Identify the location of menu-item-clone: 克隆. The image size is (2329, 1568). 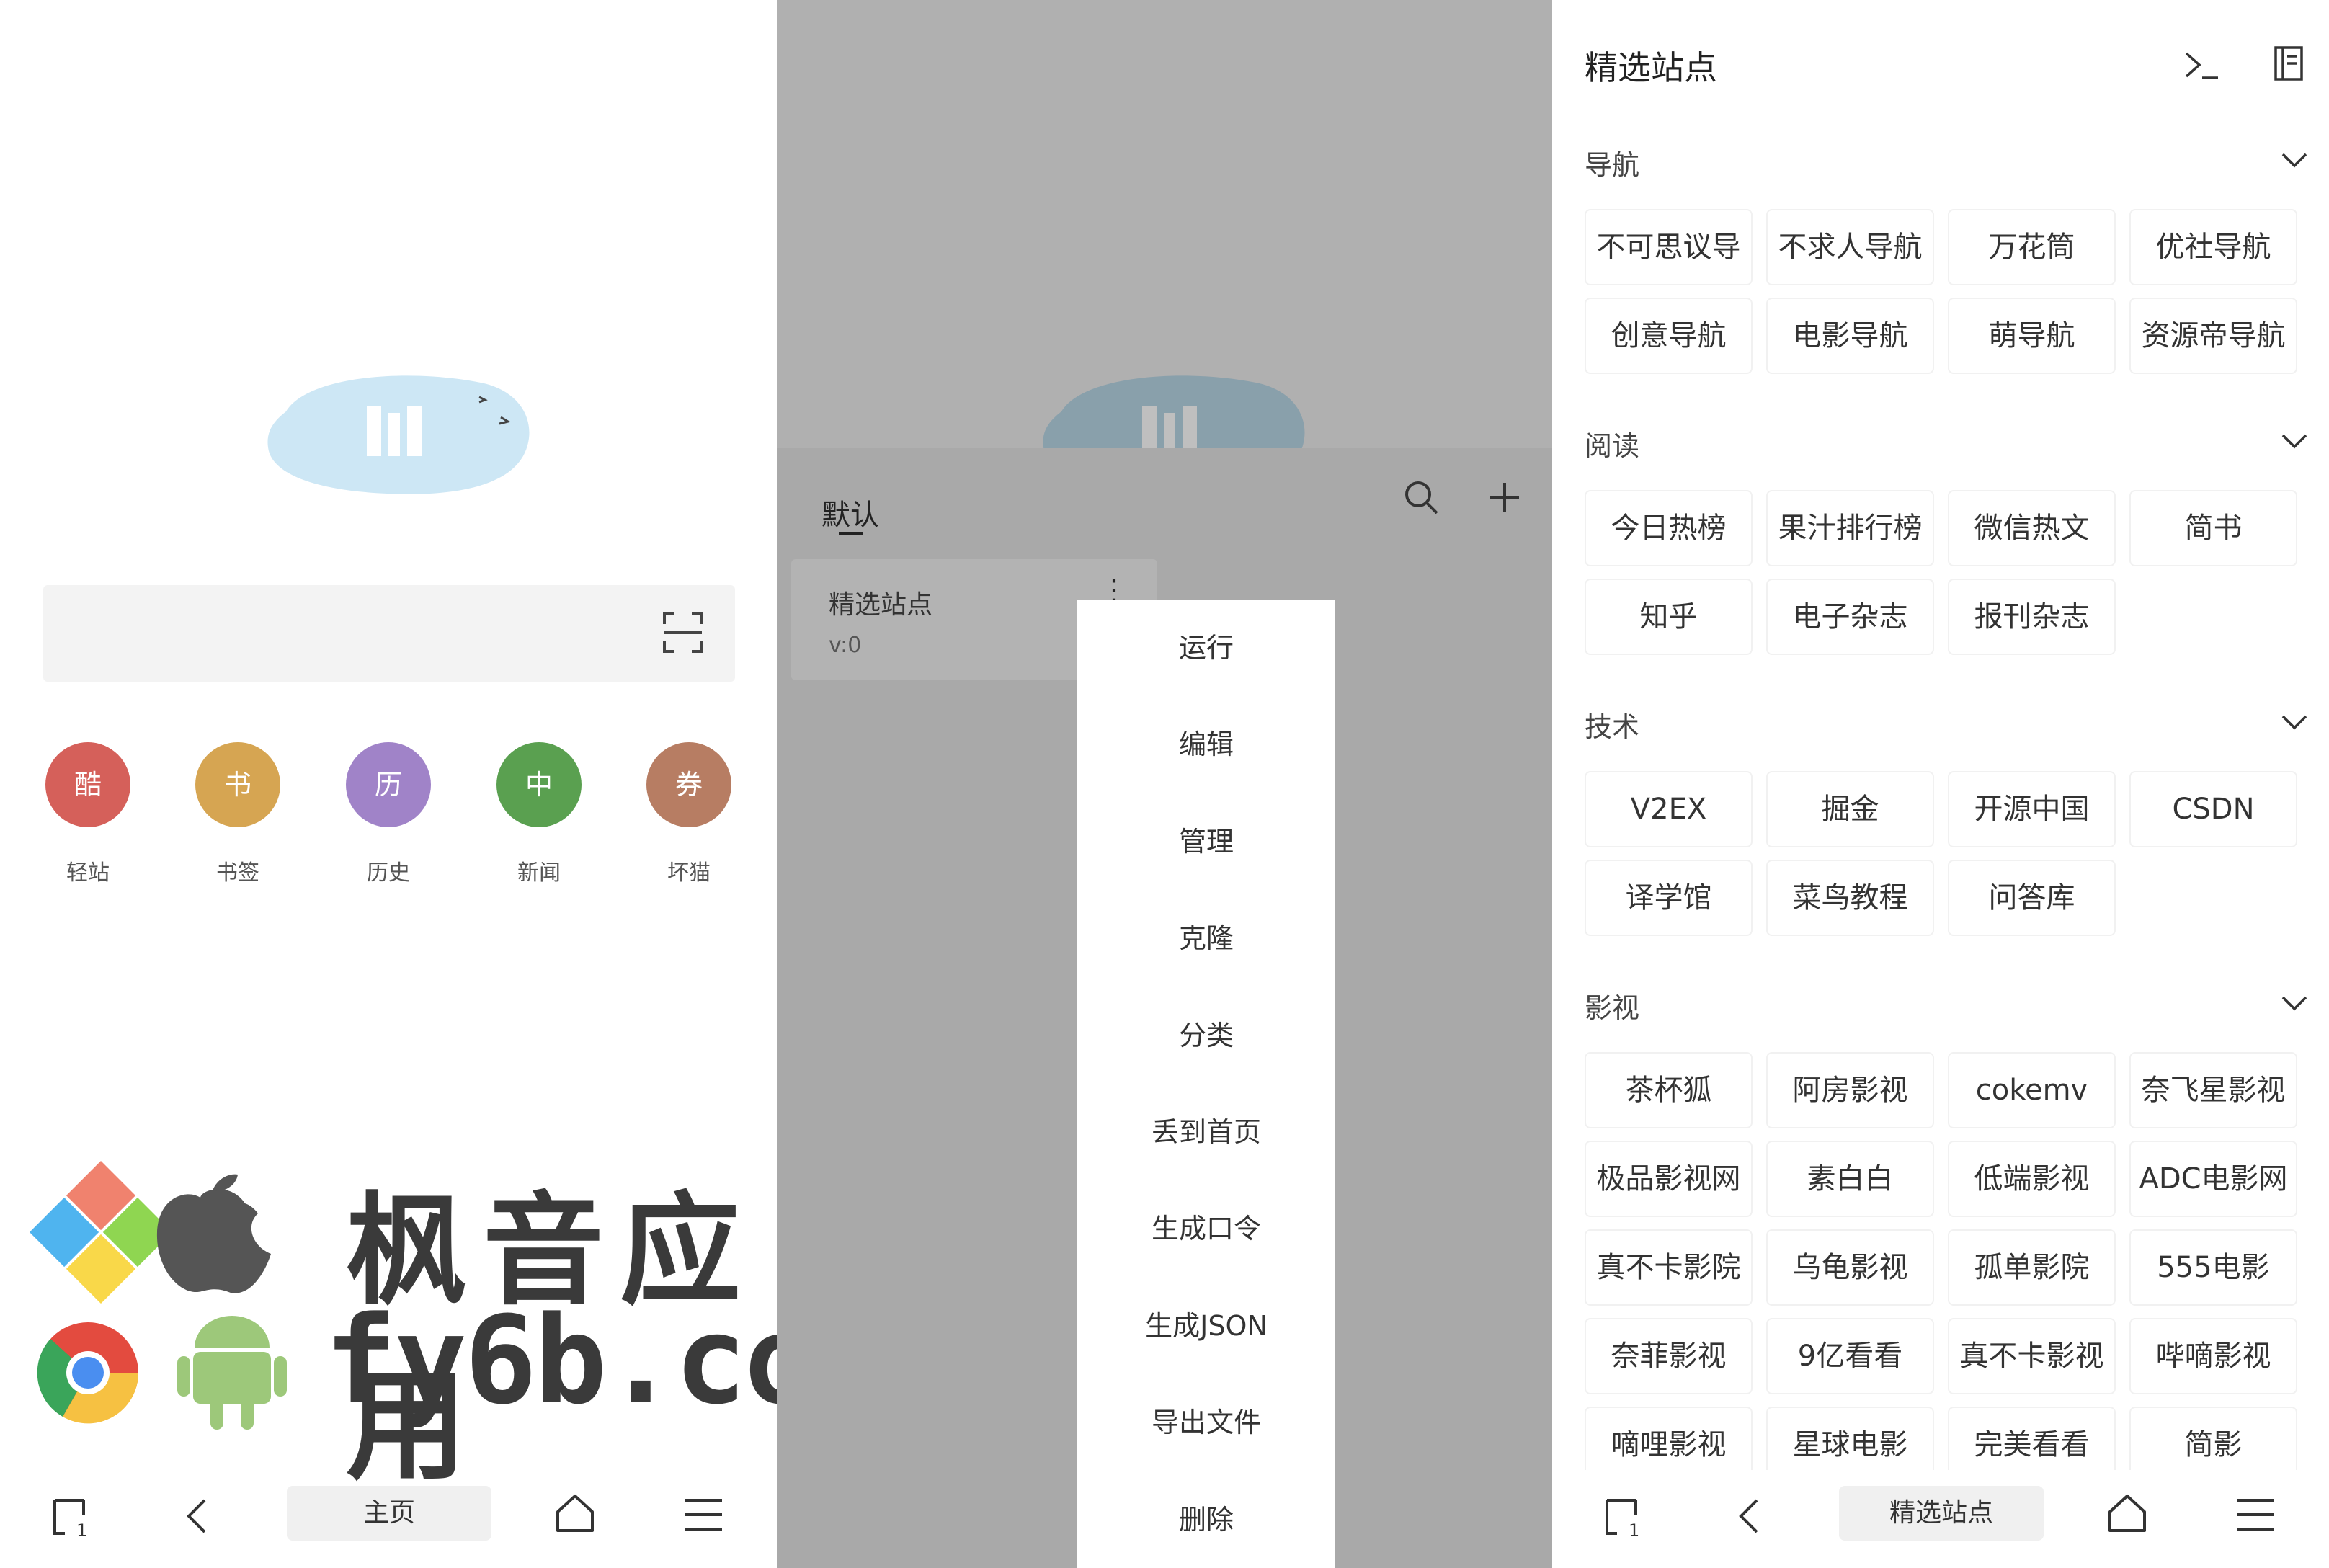
(1206, 938).